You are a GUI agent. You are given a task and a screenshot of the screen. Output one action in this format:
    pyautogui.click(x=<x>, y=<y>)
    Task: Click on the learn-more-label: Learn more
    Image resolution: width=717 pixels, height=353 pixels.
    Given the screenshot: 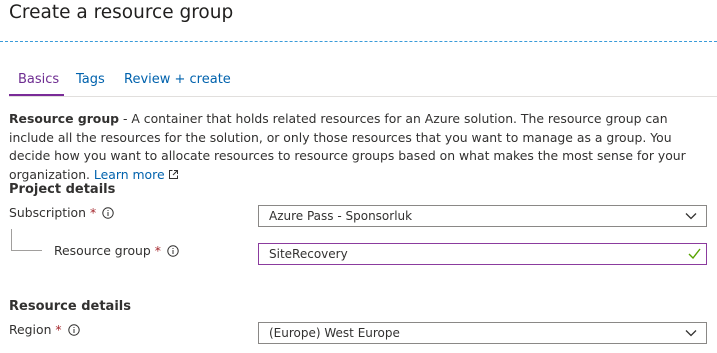 What is the action you would take?
    pyautogui.click(x=129, y=174)
    